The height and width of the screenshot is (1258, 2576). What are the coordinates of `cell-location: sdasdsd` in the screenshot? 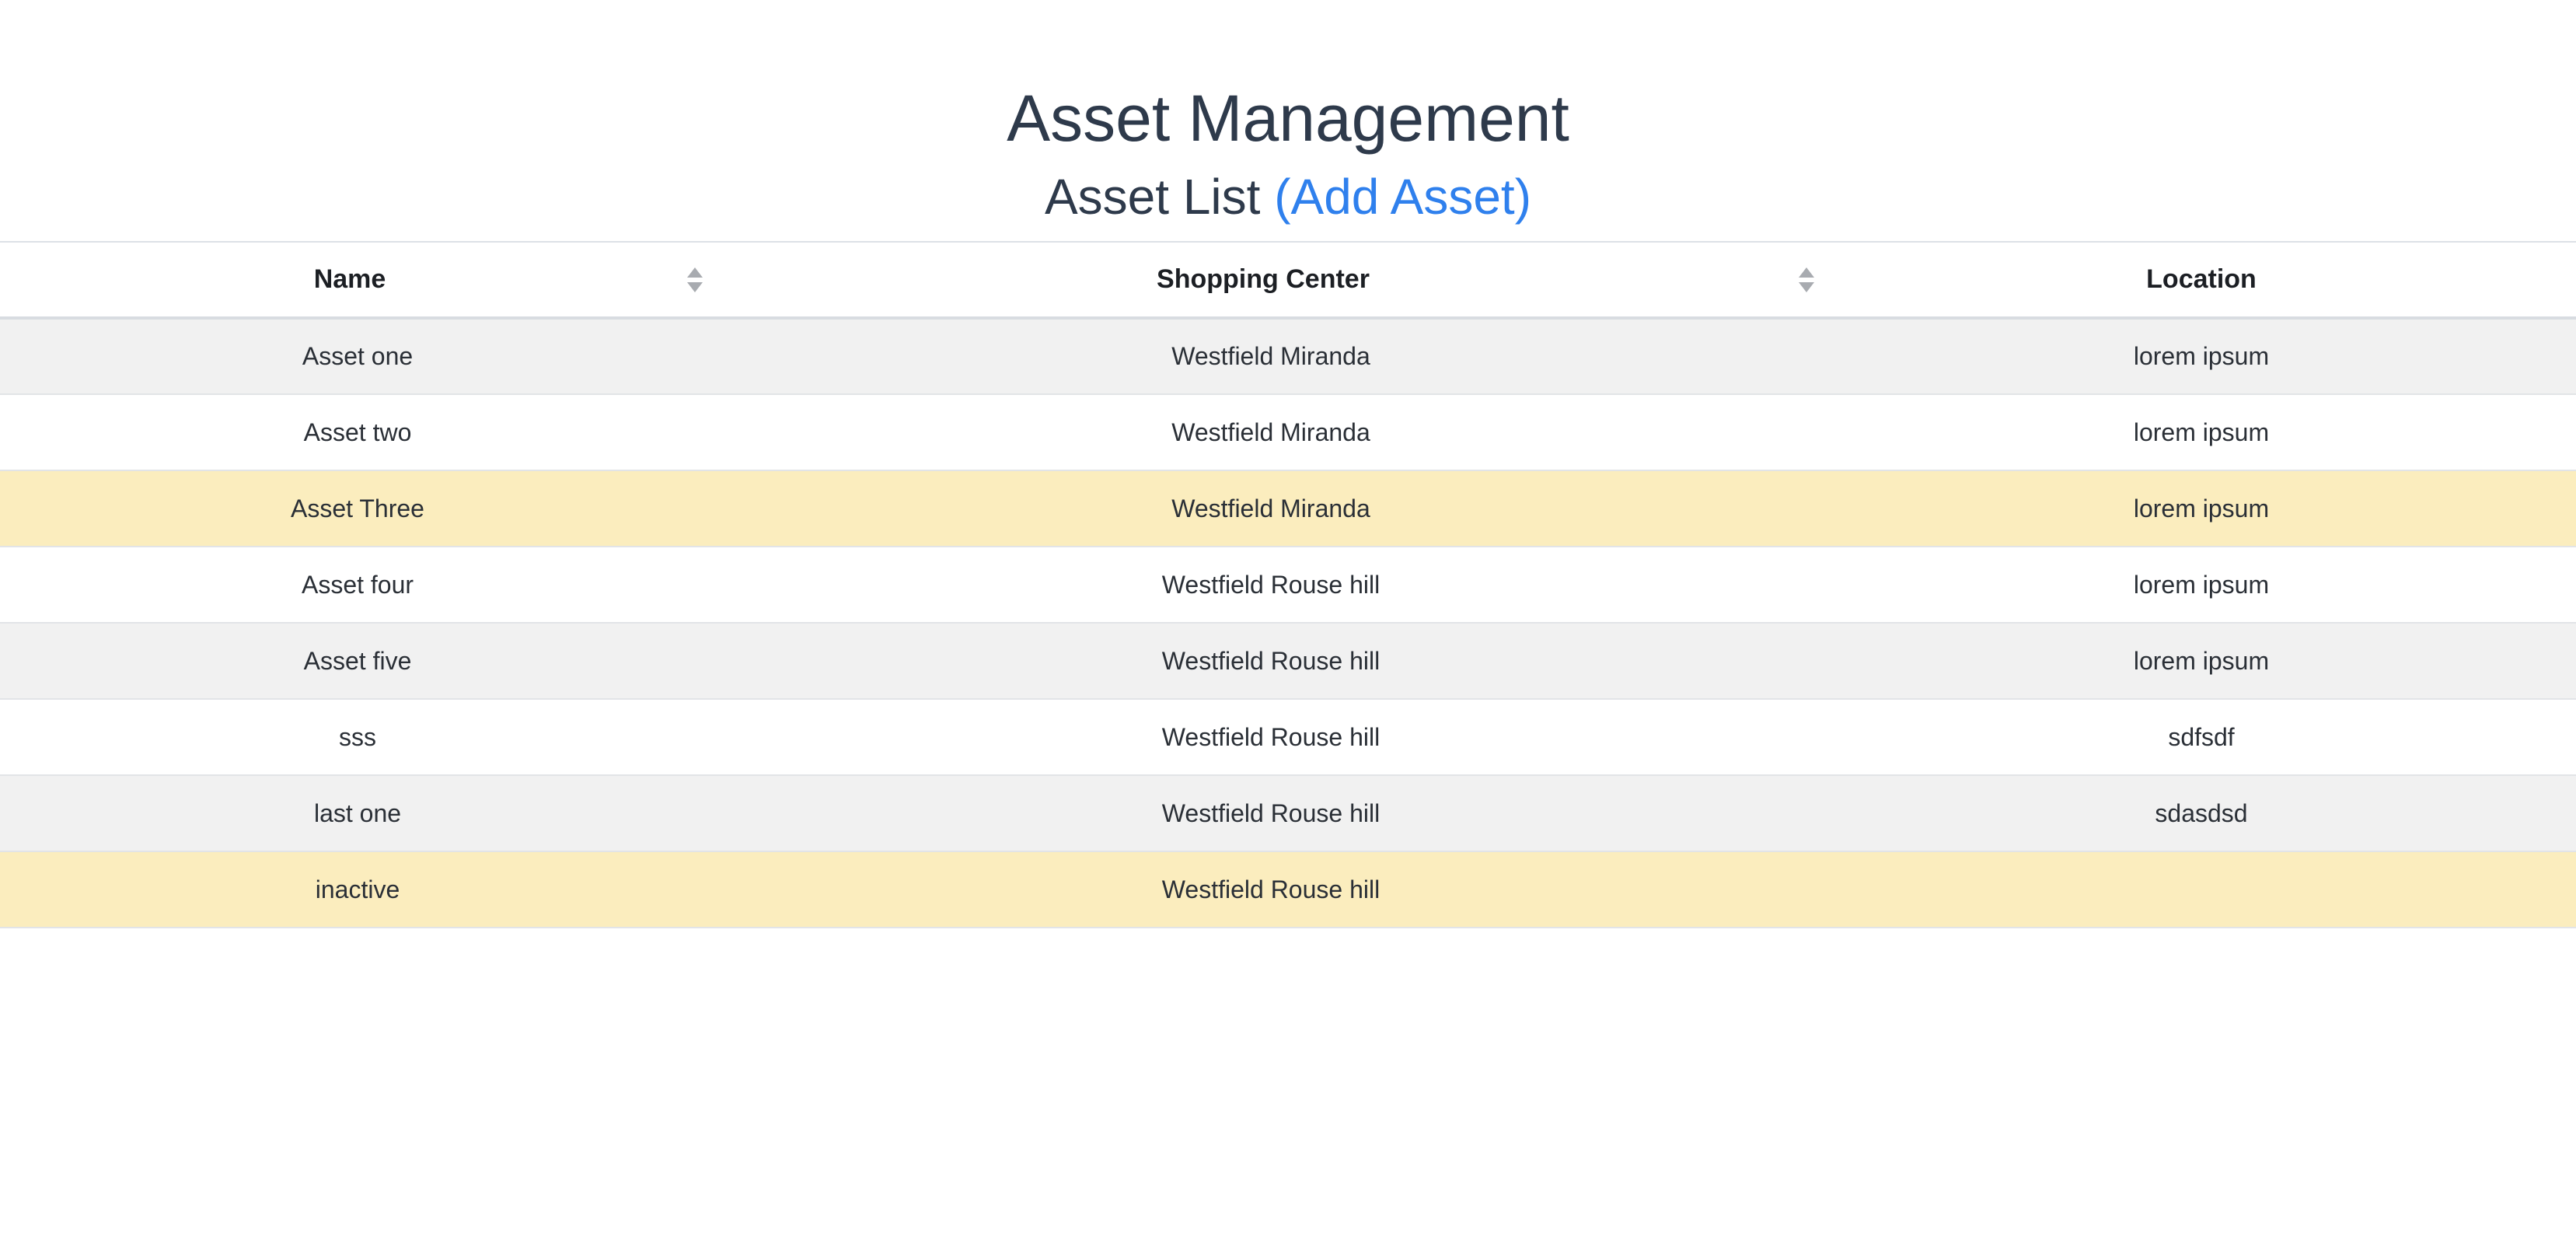 It's located at (2202, 812).